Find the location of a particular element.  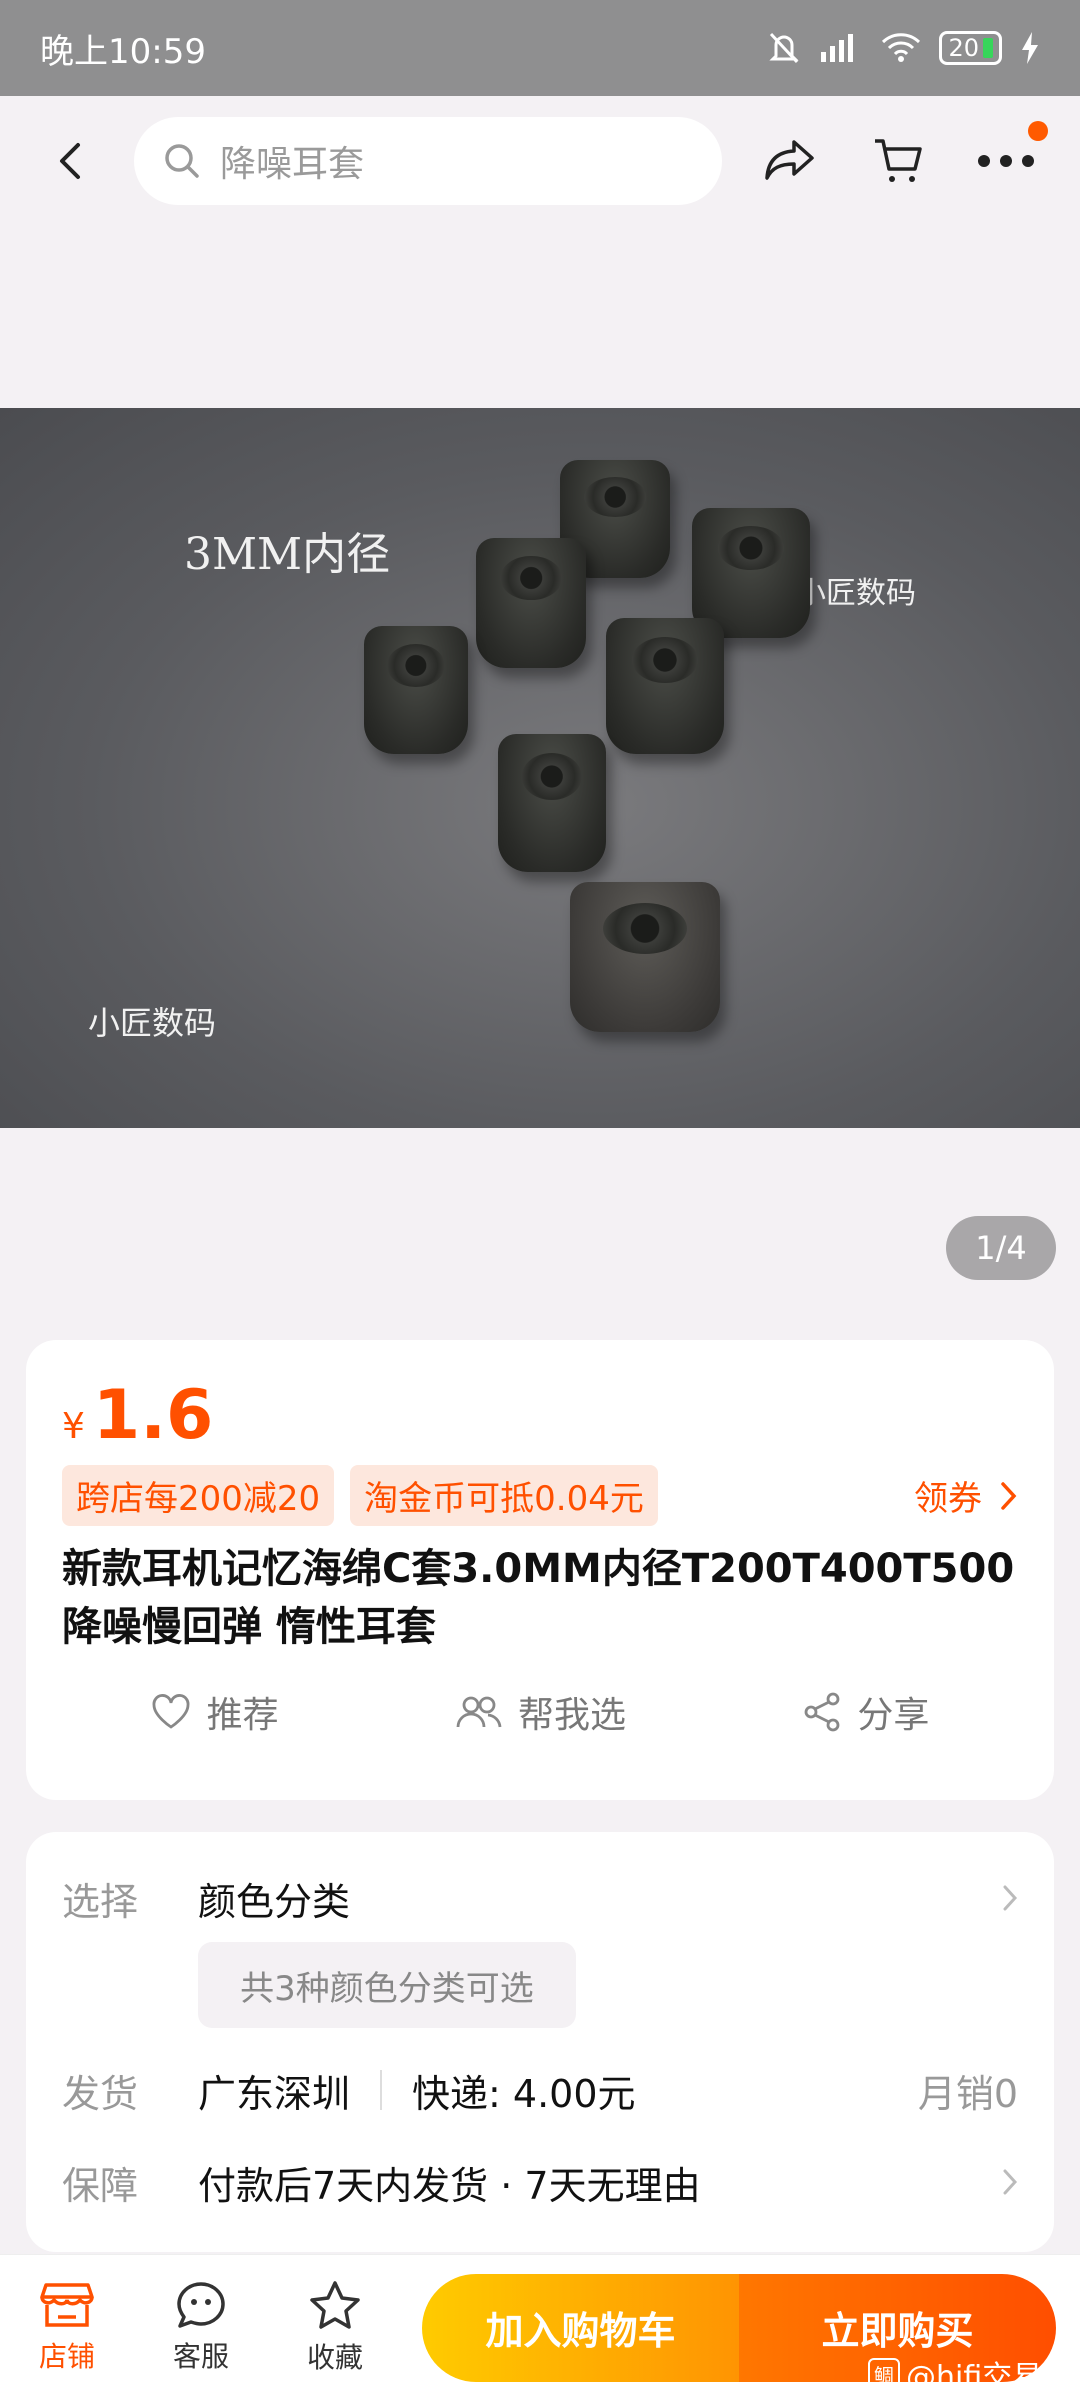

top-nav: 降噪耳套 is located at coordinates (540, 161).